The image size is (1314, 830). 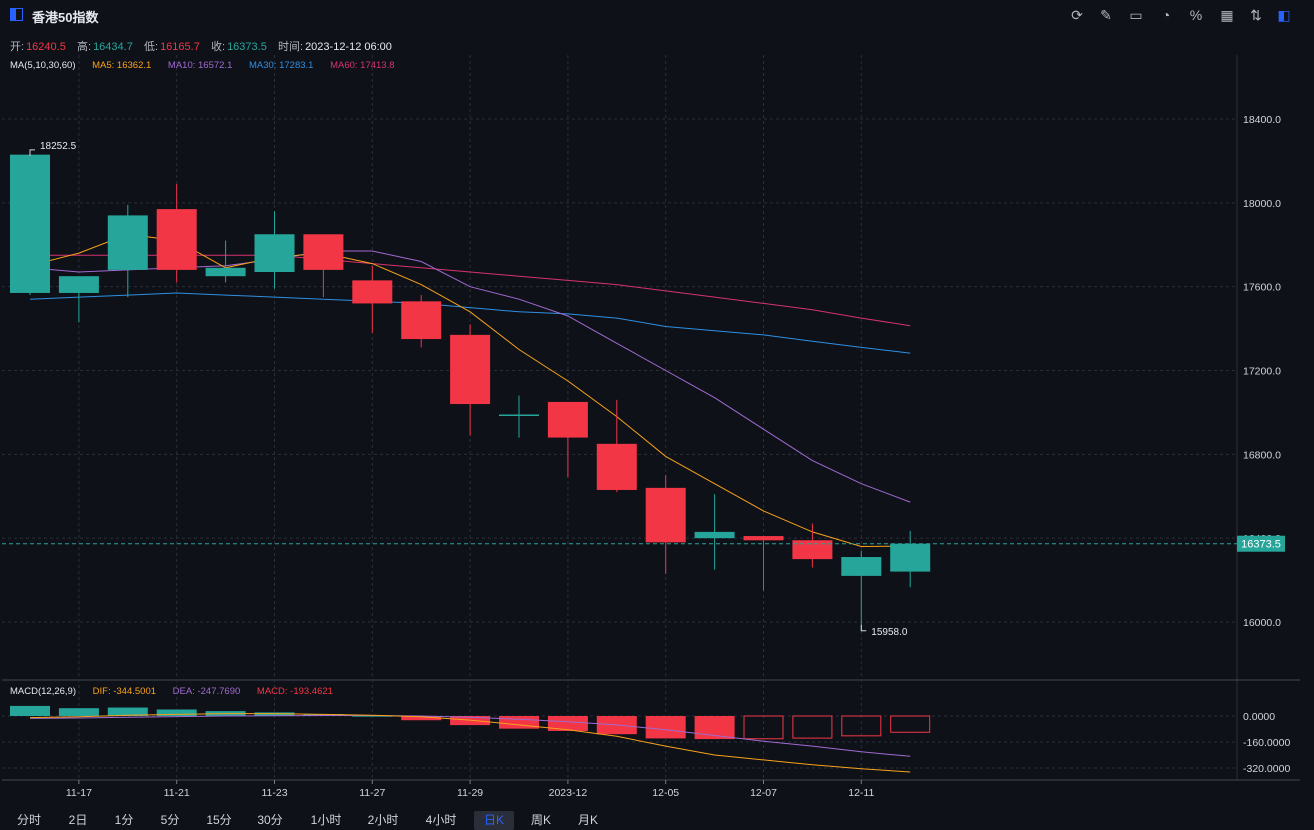 What do you see at coordinates (218, 47) in the screenshot?
I see `close-label: 收:` at bounding box center [218, 47].